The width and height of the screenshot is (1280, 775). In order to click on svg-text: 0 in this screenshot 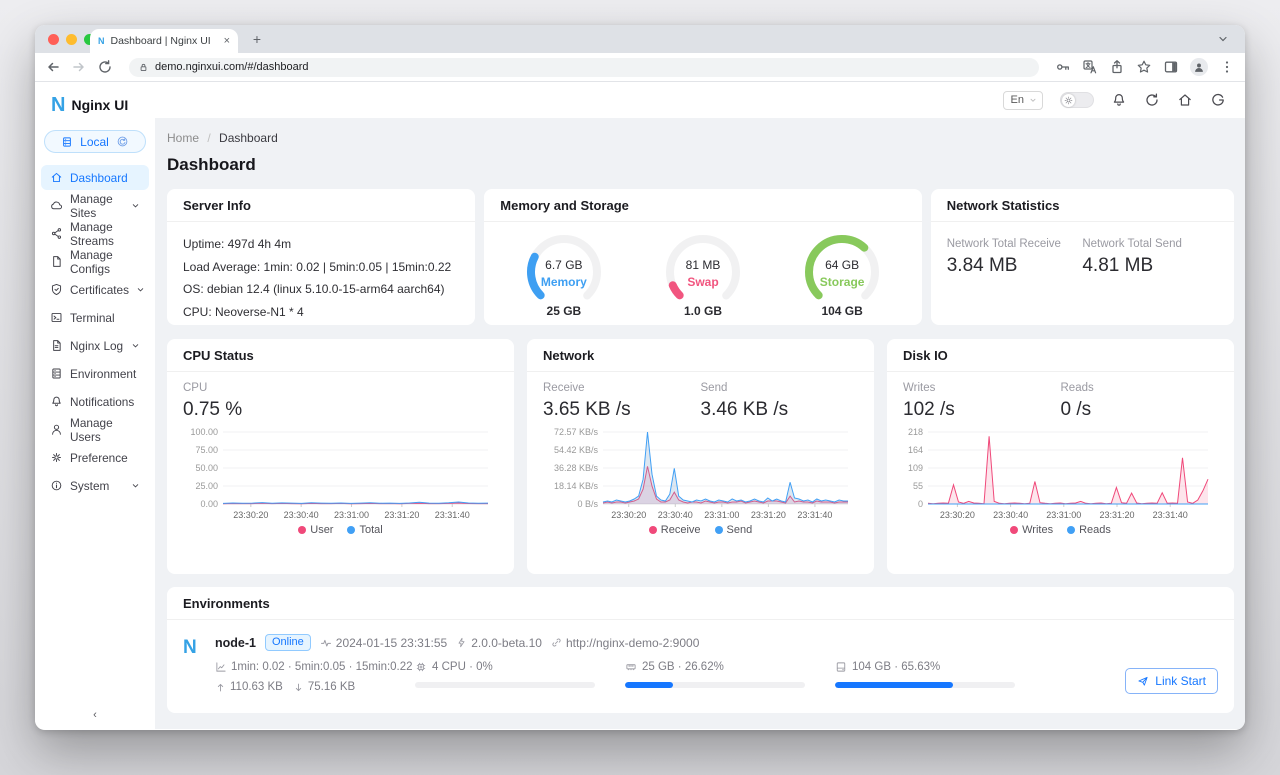, I will do `click(920, 504)`.